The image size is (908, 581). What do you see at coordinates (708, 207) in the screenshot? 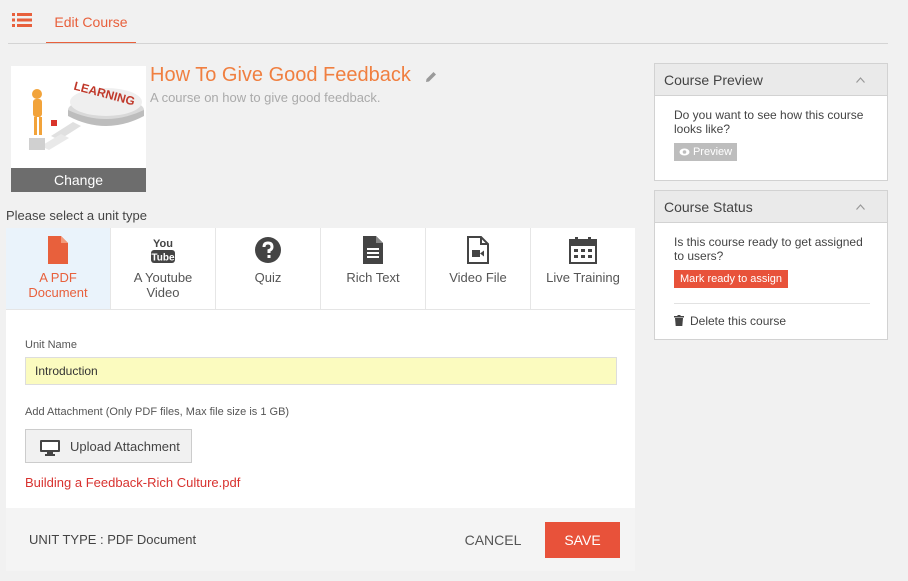
I see `course-status-title: Course Status` at bounding box center [708, 207].